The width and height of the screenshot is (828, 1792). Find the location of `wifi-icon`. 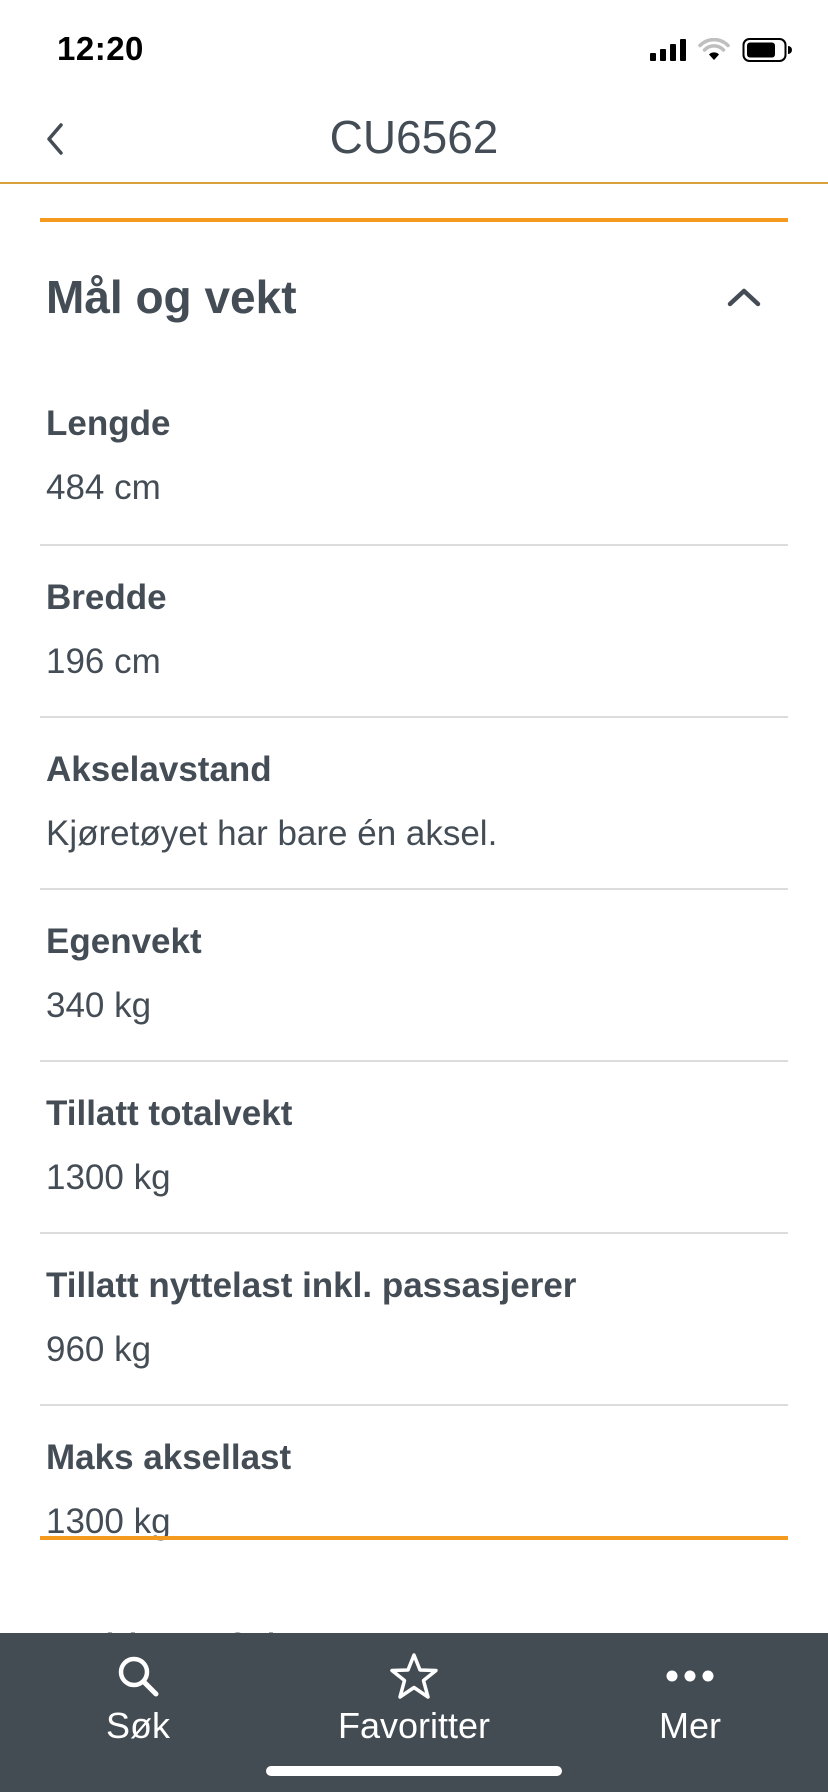

wifi-icon is located at coordinates (714, 49).